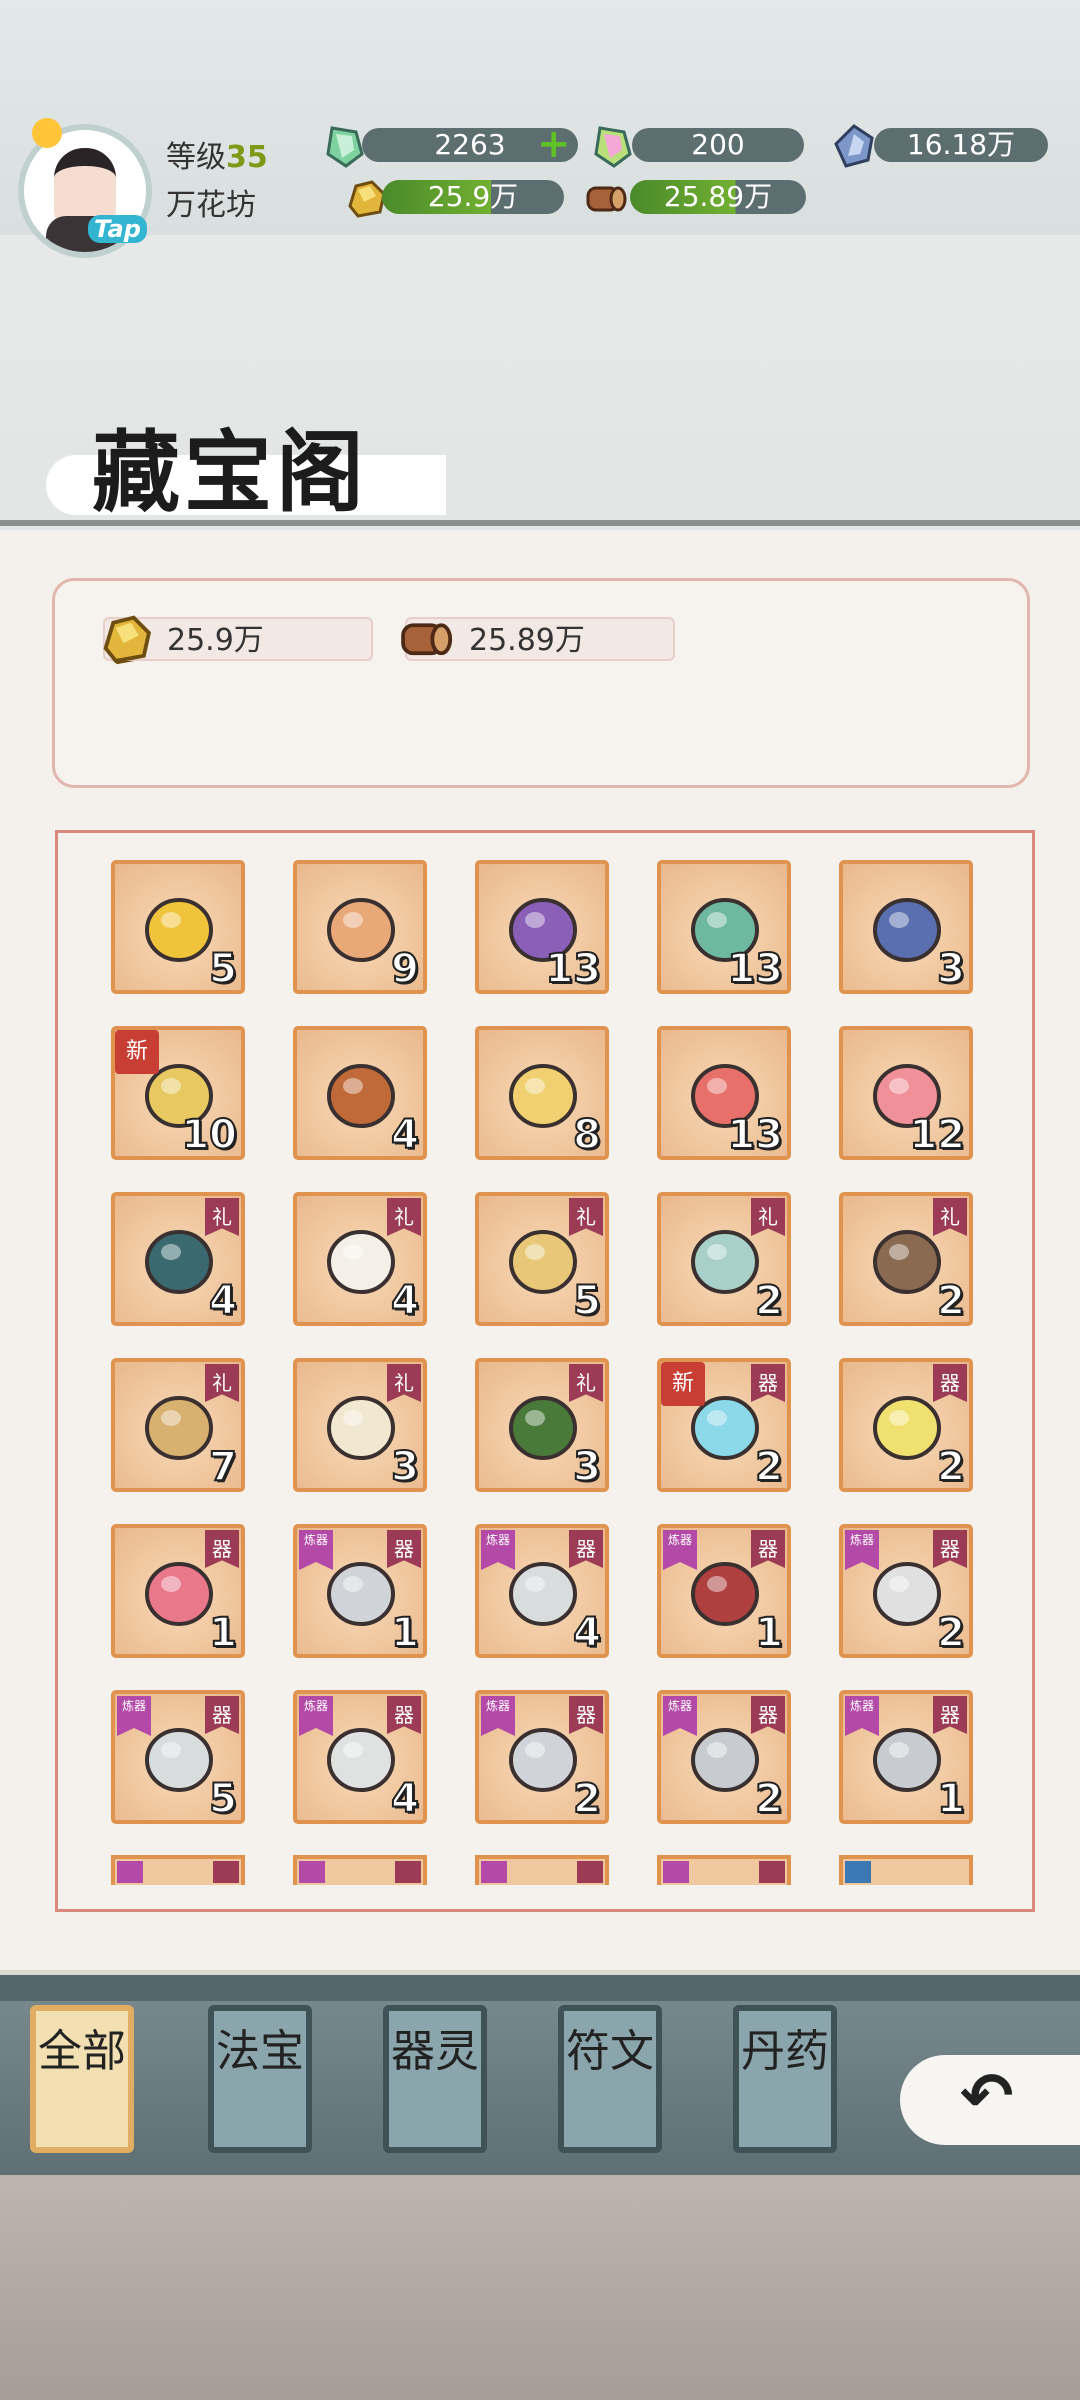 This screenshot has height=2400, width=1080. Describe the element at coordinates (405, 969) in the screenshot. I see `item-count: 9` at that location.